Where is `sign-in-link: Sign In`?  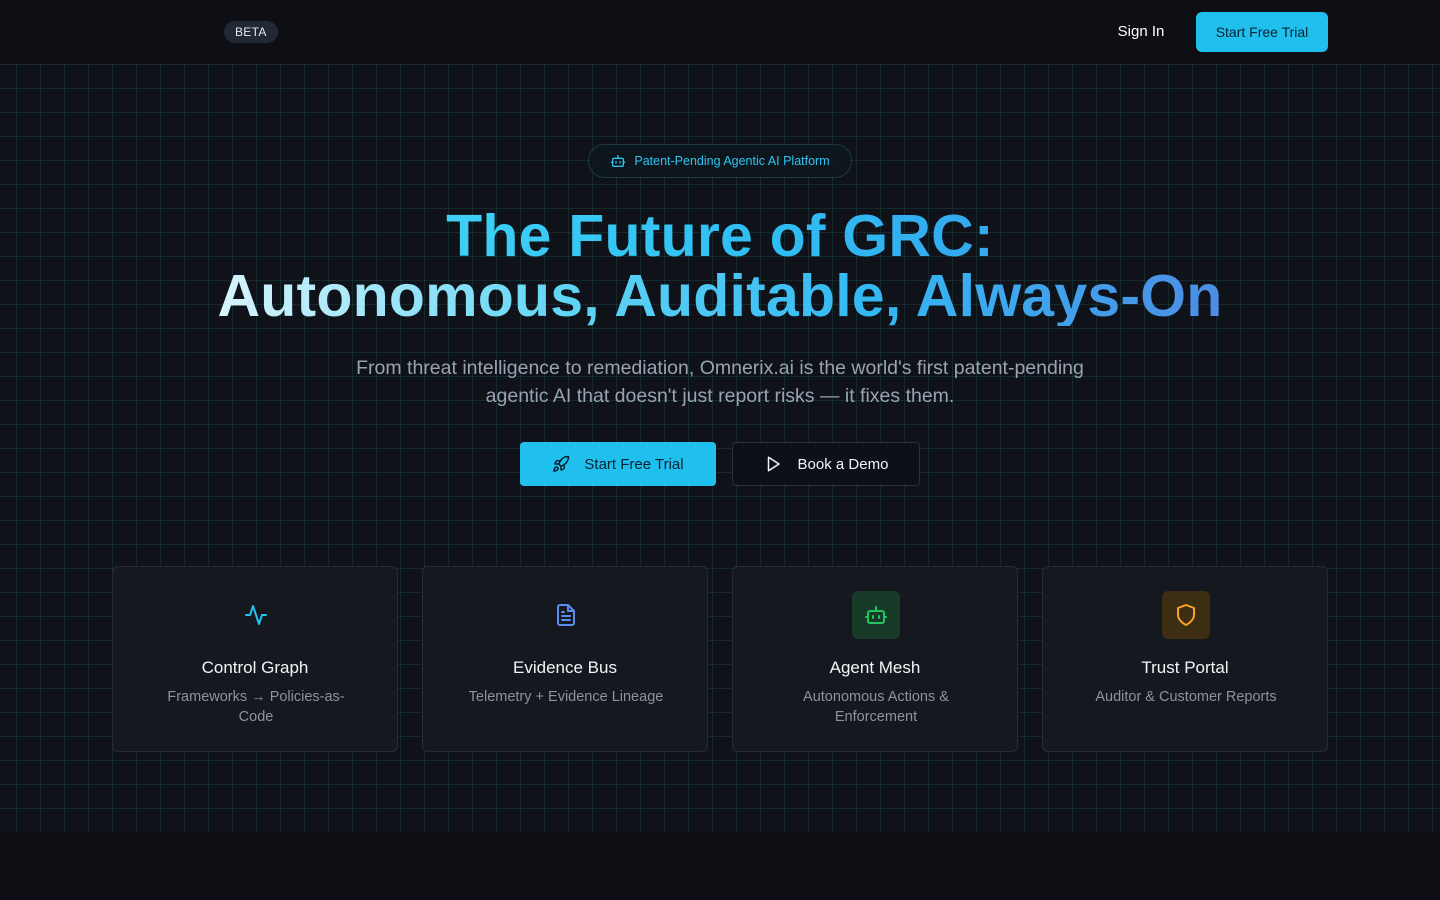
sign-in-link: Sign In is located at coordinates (1141, 32).